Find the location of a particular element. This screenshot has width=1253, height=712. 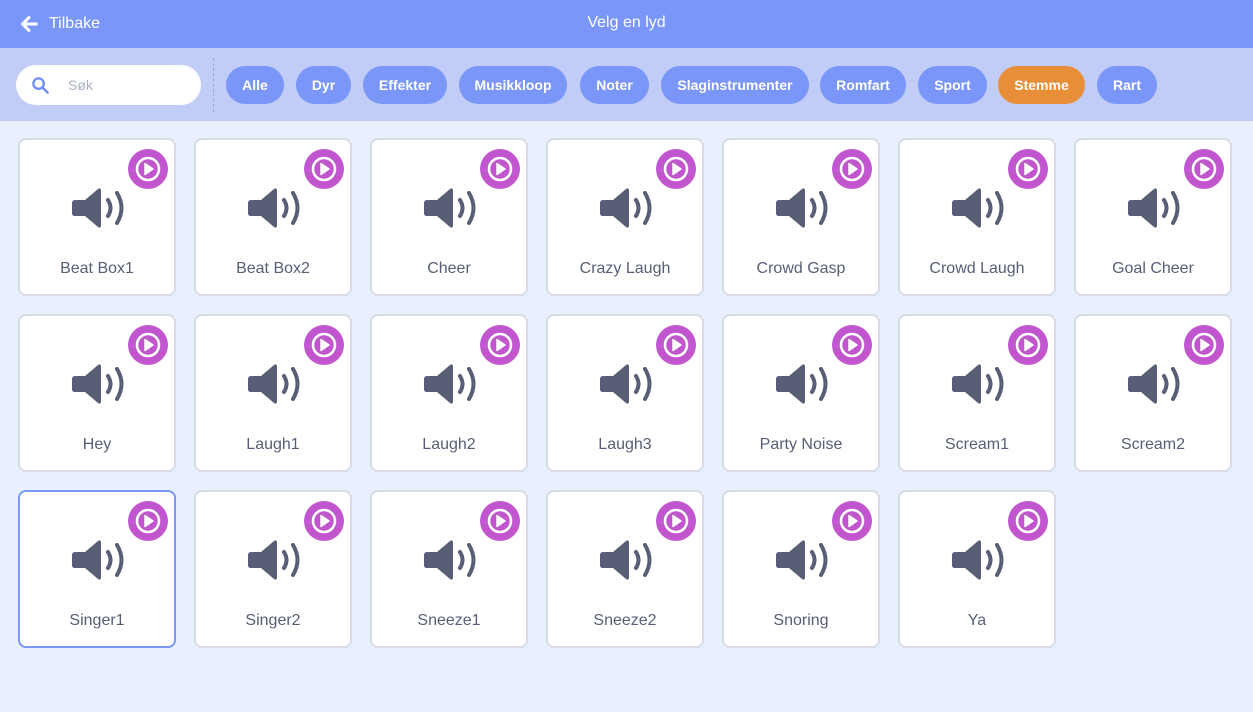

sound-tile: Laugh3 is located at coordinates (625, 393).